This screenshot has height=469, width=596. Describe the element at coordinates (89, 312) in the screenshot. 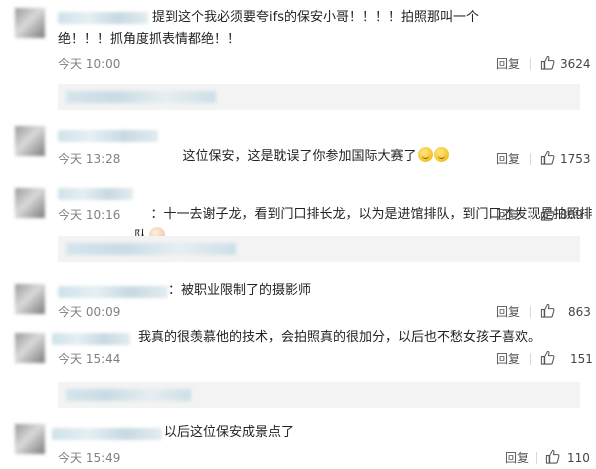

I see `comment-time: 今天 00:09` at that location.